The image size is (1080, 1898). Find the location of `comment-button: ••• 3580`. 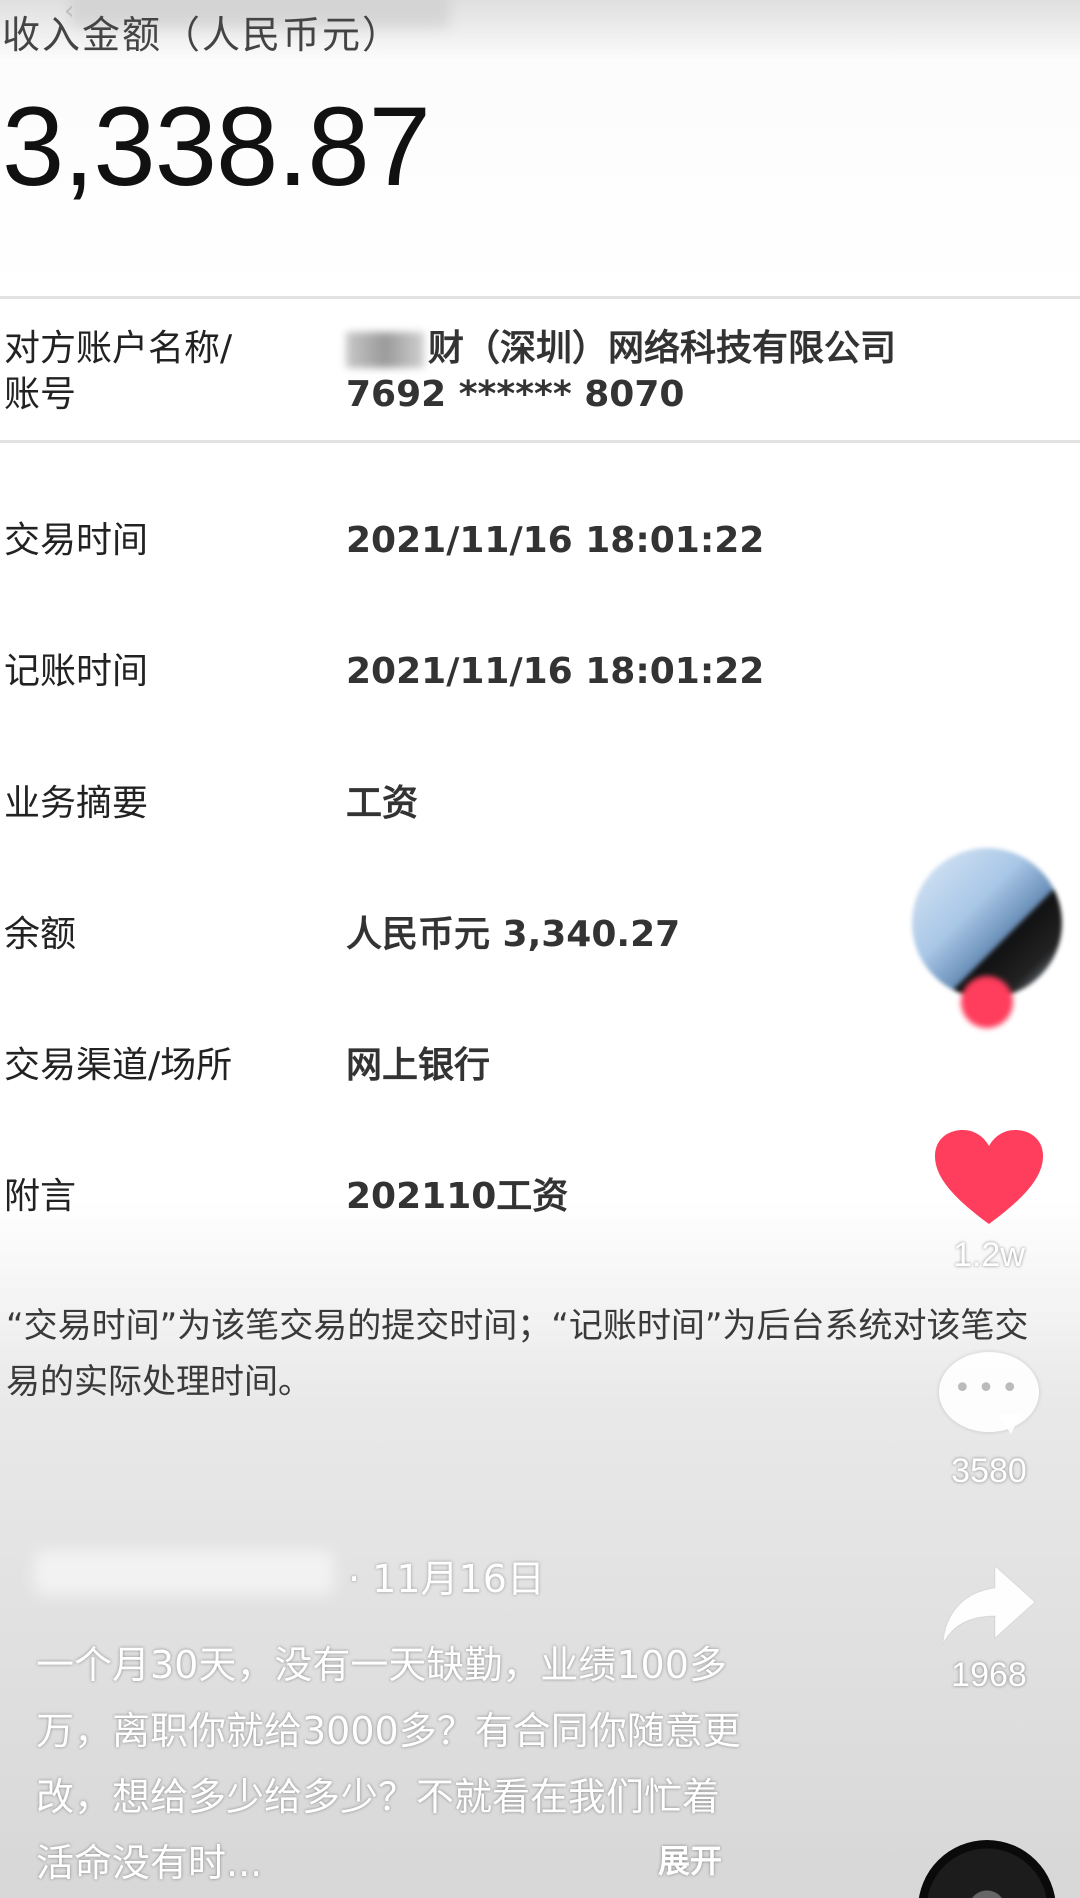

comment-button: ••• 3580 is located at coordinates (989, 1421).